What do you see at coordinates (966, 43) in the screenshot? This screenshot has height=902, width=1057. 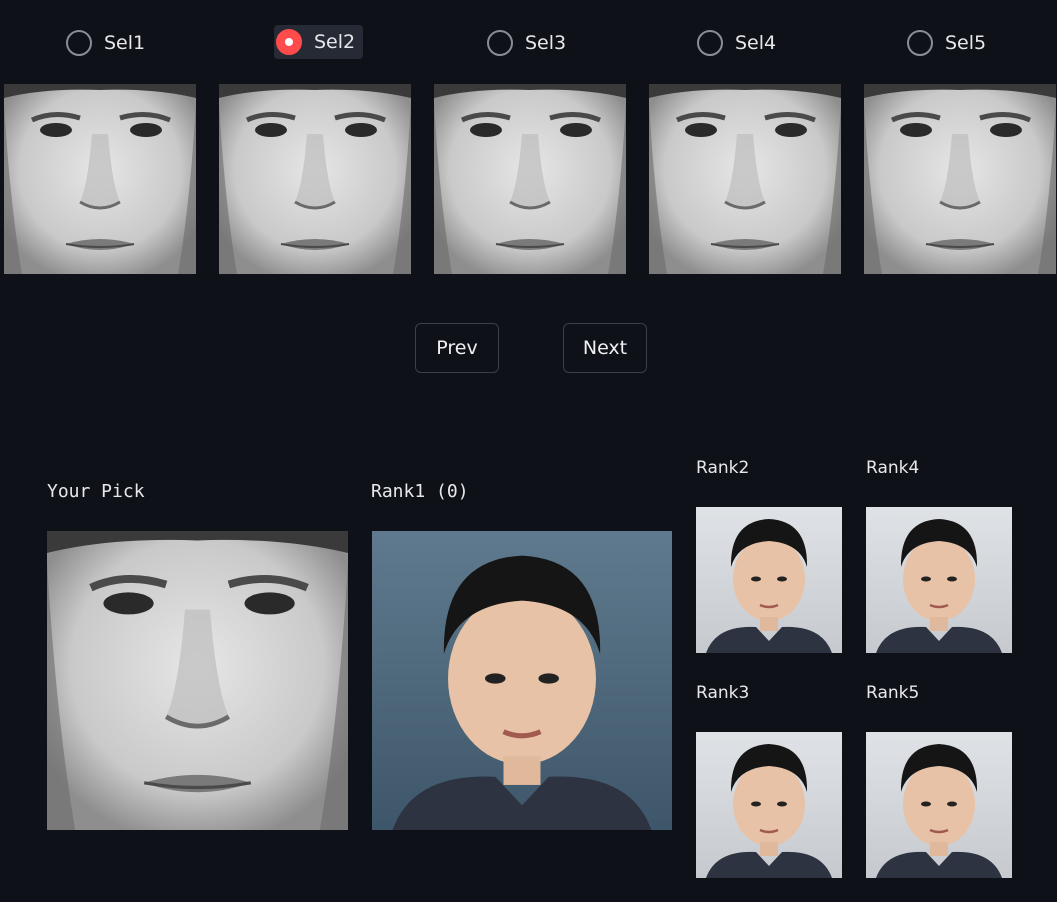 I see `radio-label-sel5: Sel5` at bounding box center [966, 43].